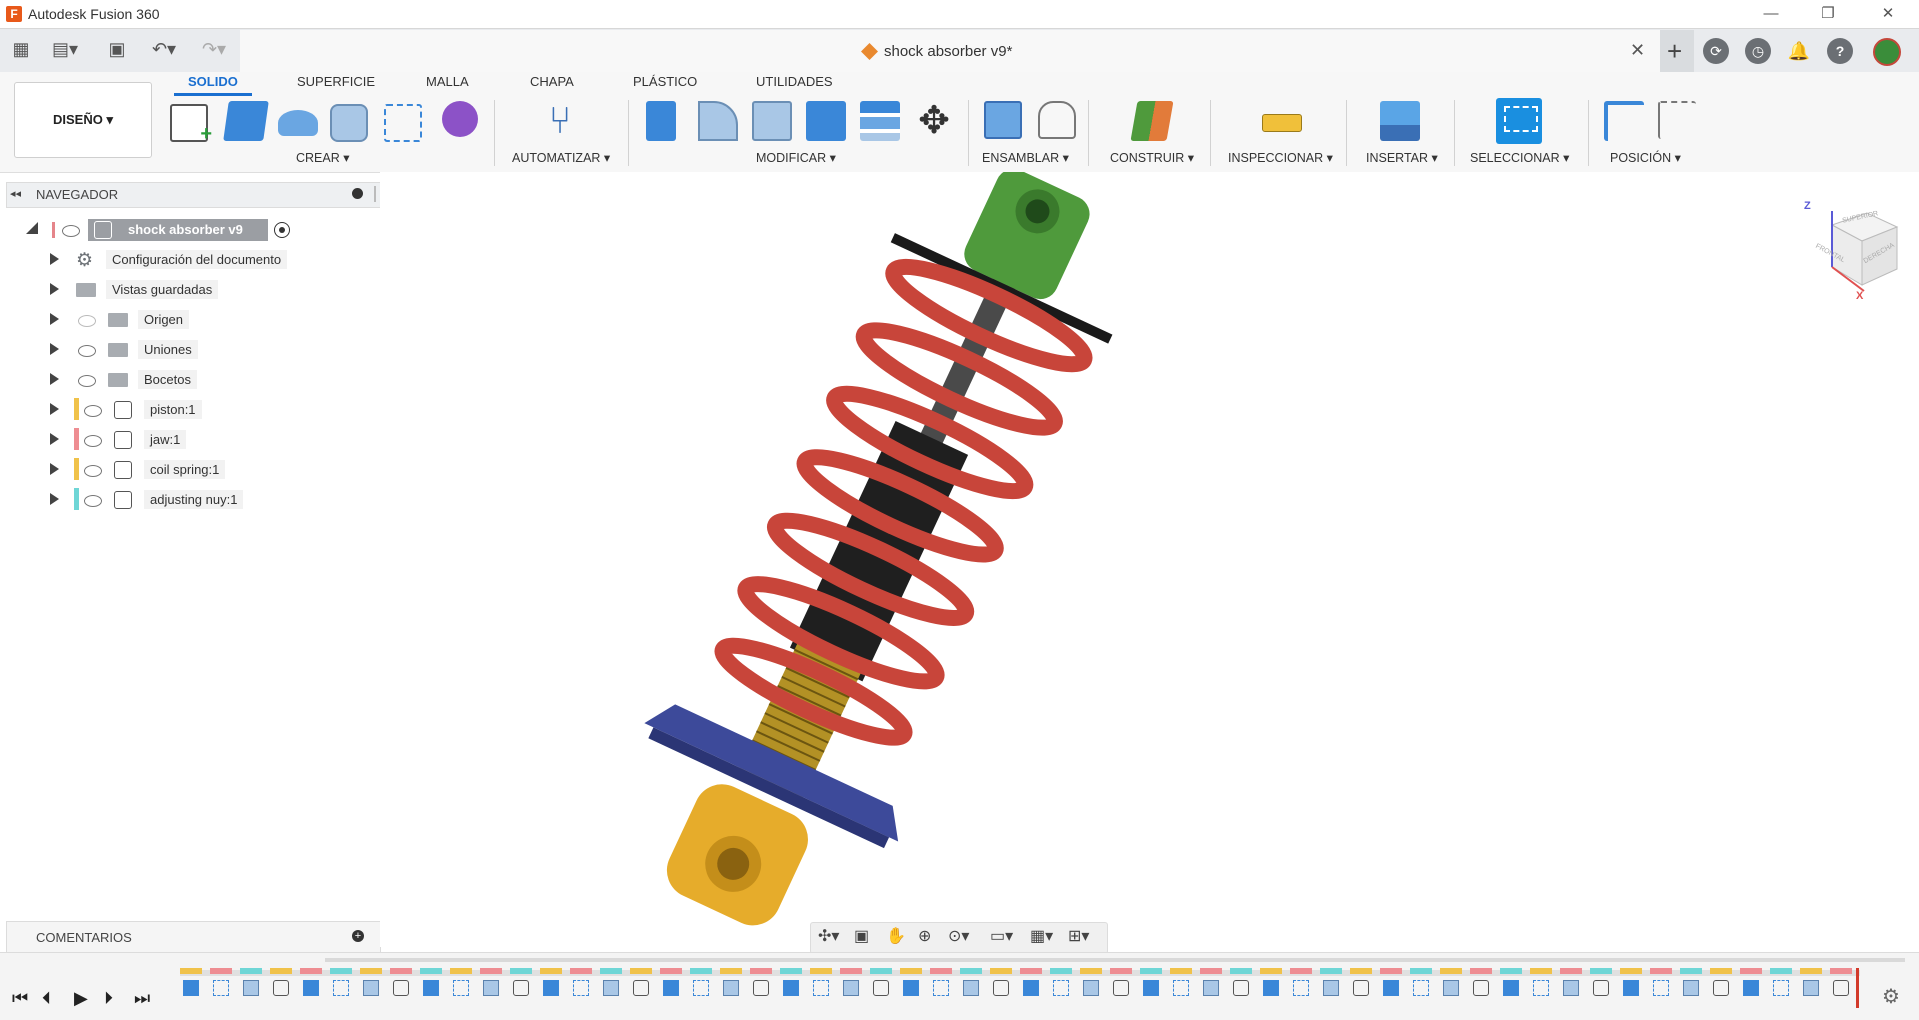  Describe the element at coordinates (460, 119) in the screenshot. I see `create-form-icon` at that location.